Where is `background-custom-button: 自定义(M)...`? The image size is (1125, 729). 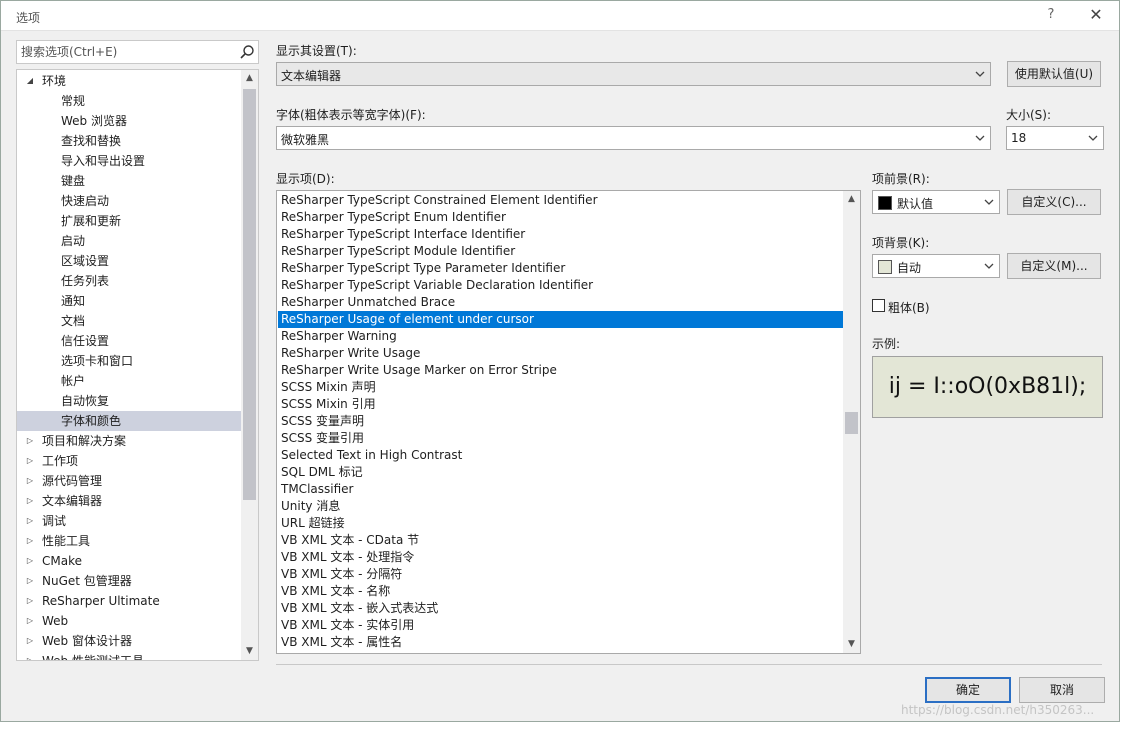 background-custom-button: 自定义(M)... is located at coordinates (1054, 266).